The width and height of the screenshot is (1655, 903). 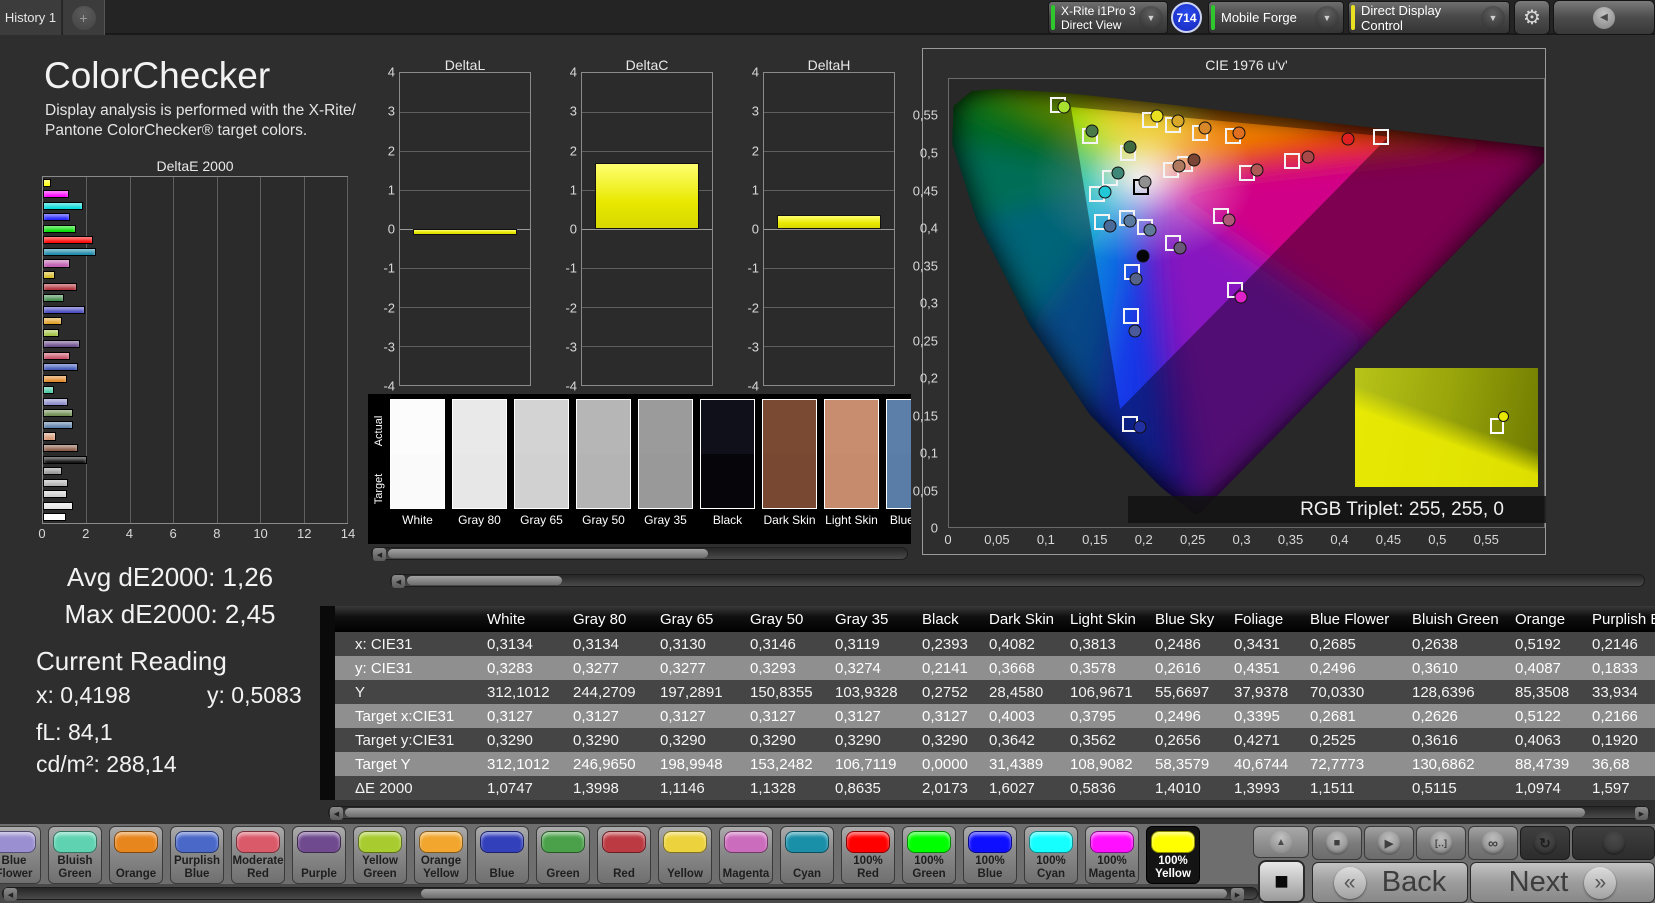 What do you see at coordinates (929, 855) in the screenshot?
I see `patch-button-100-green: 100% Green` at bounding box center [929, 855].